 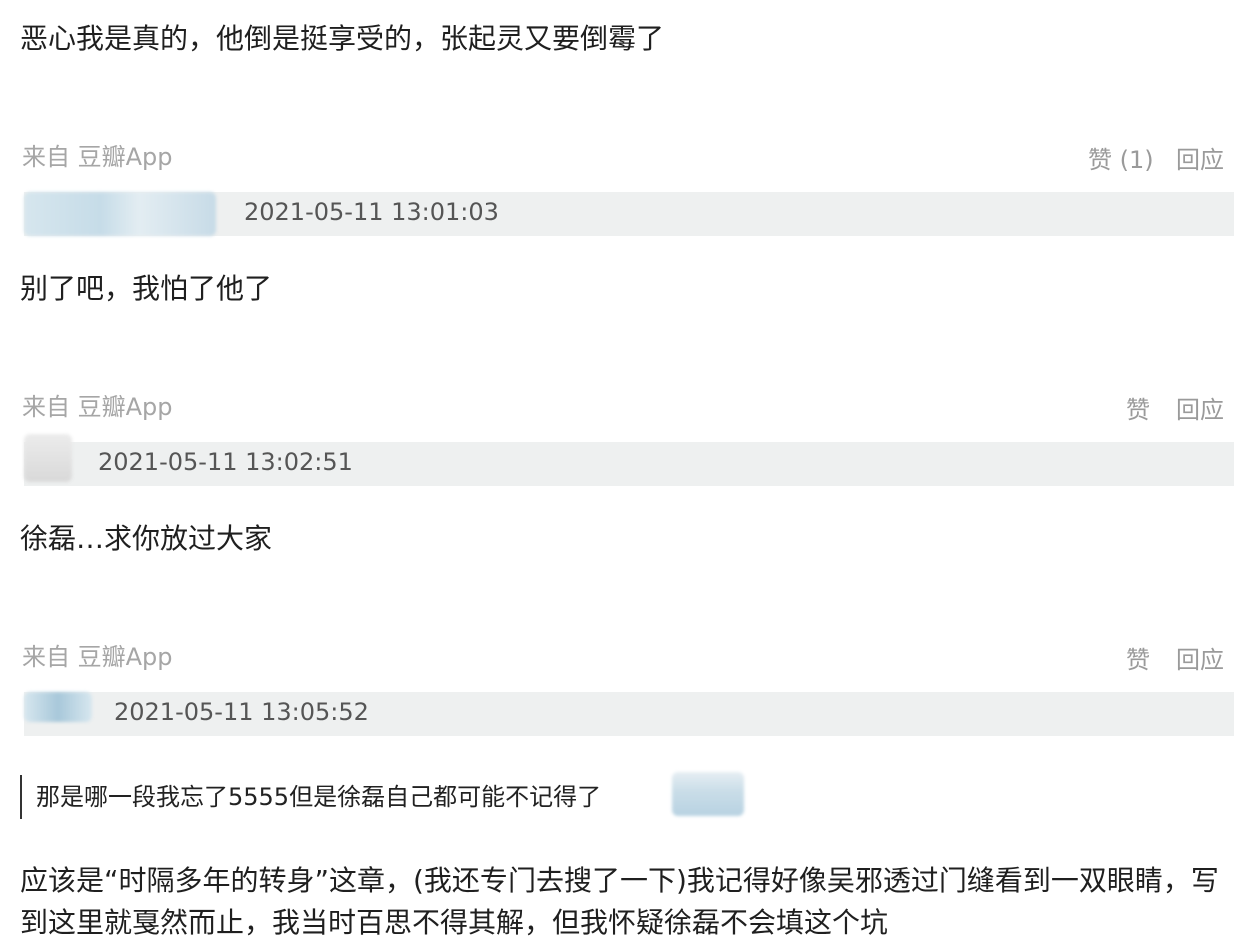 What do you see at coordinates (342, 38) in the screenshot?
I see `comment-text: 恶心我是真的，他倒是挺享受的，张起灵又要倒霉了` at bounding box center [342, 38].